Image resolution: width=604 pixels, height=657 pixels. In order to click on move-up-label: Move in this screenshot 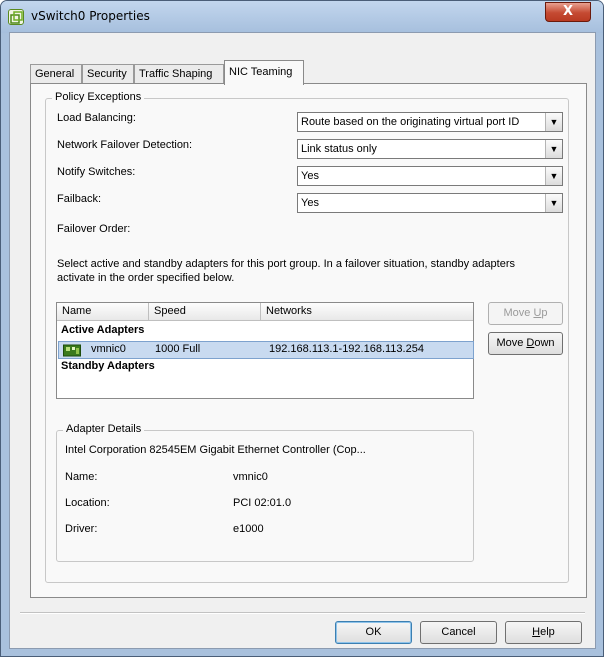, I will do `click(518, 313)`.